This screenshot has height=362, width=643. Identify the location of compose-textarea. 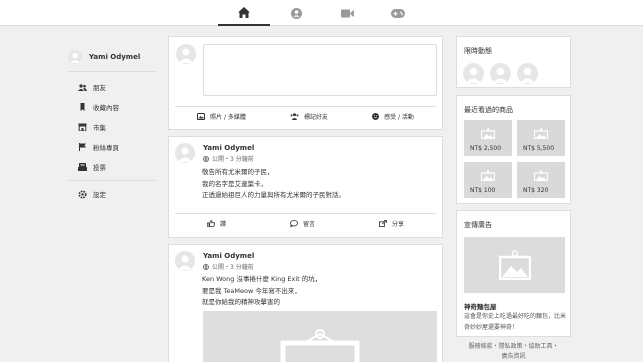
(320, 70).